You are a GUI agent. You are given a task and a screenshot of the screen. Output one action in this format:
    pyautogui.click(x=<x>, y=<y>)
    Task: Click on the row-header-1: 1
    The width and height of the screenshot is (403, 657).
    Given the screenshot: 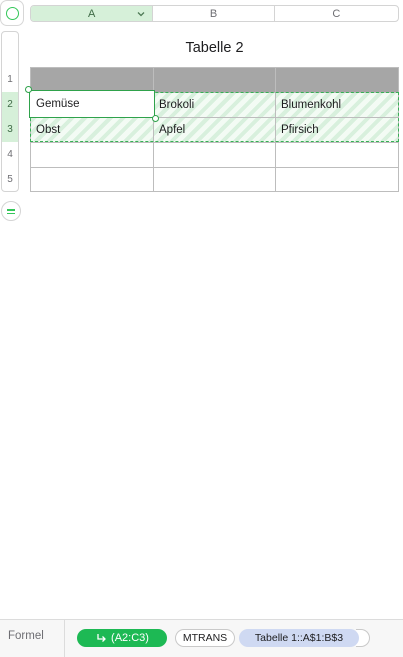 What is the action you would take?
    pyautogui.click(x=10, y=79)
    